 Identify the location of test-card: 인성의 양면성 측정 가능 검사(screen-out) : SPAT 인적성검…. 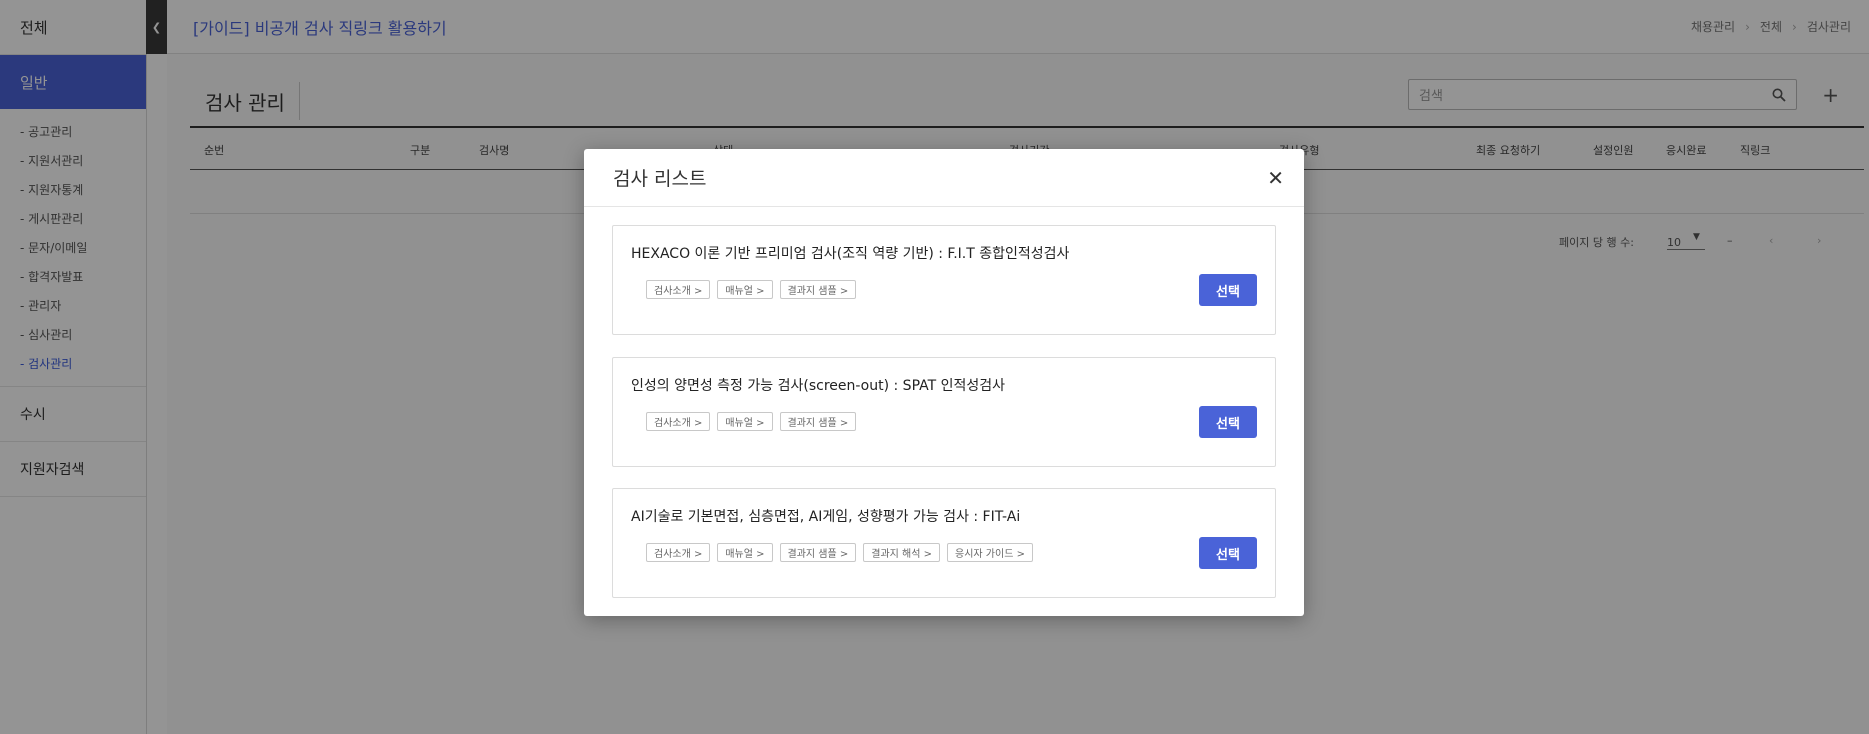
(944, 412).